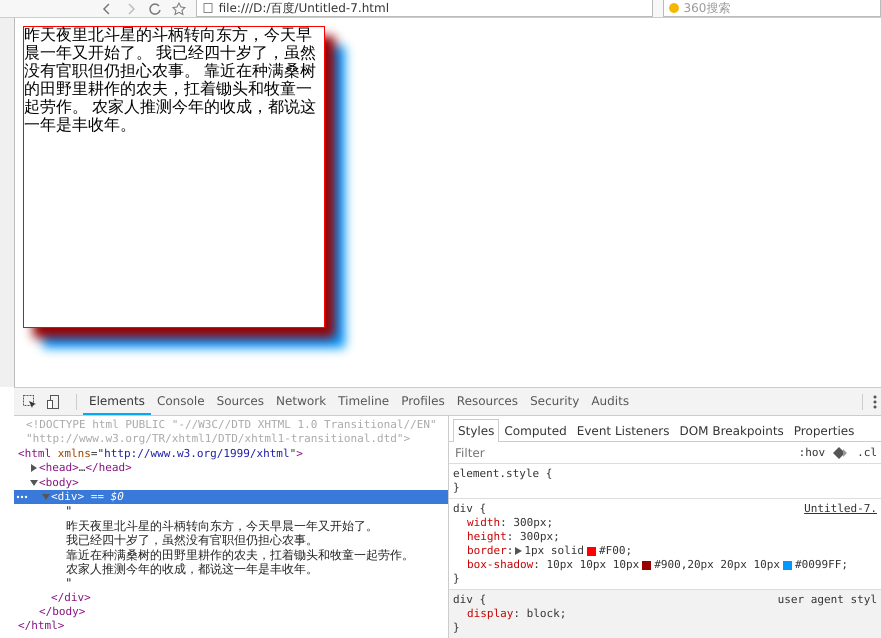 The height and width of the screenshot is (638, 881). I want to click on expand-triangle-icon, so click(518, 551).